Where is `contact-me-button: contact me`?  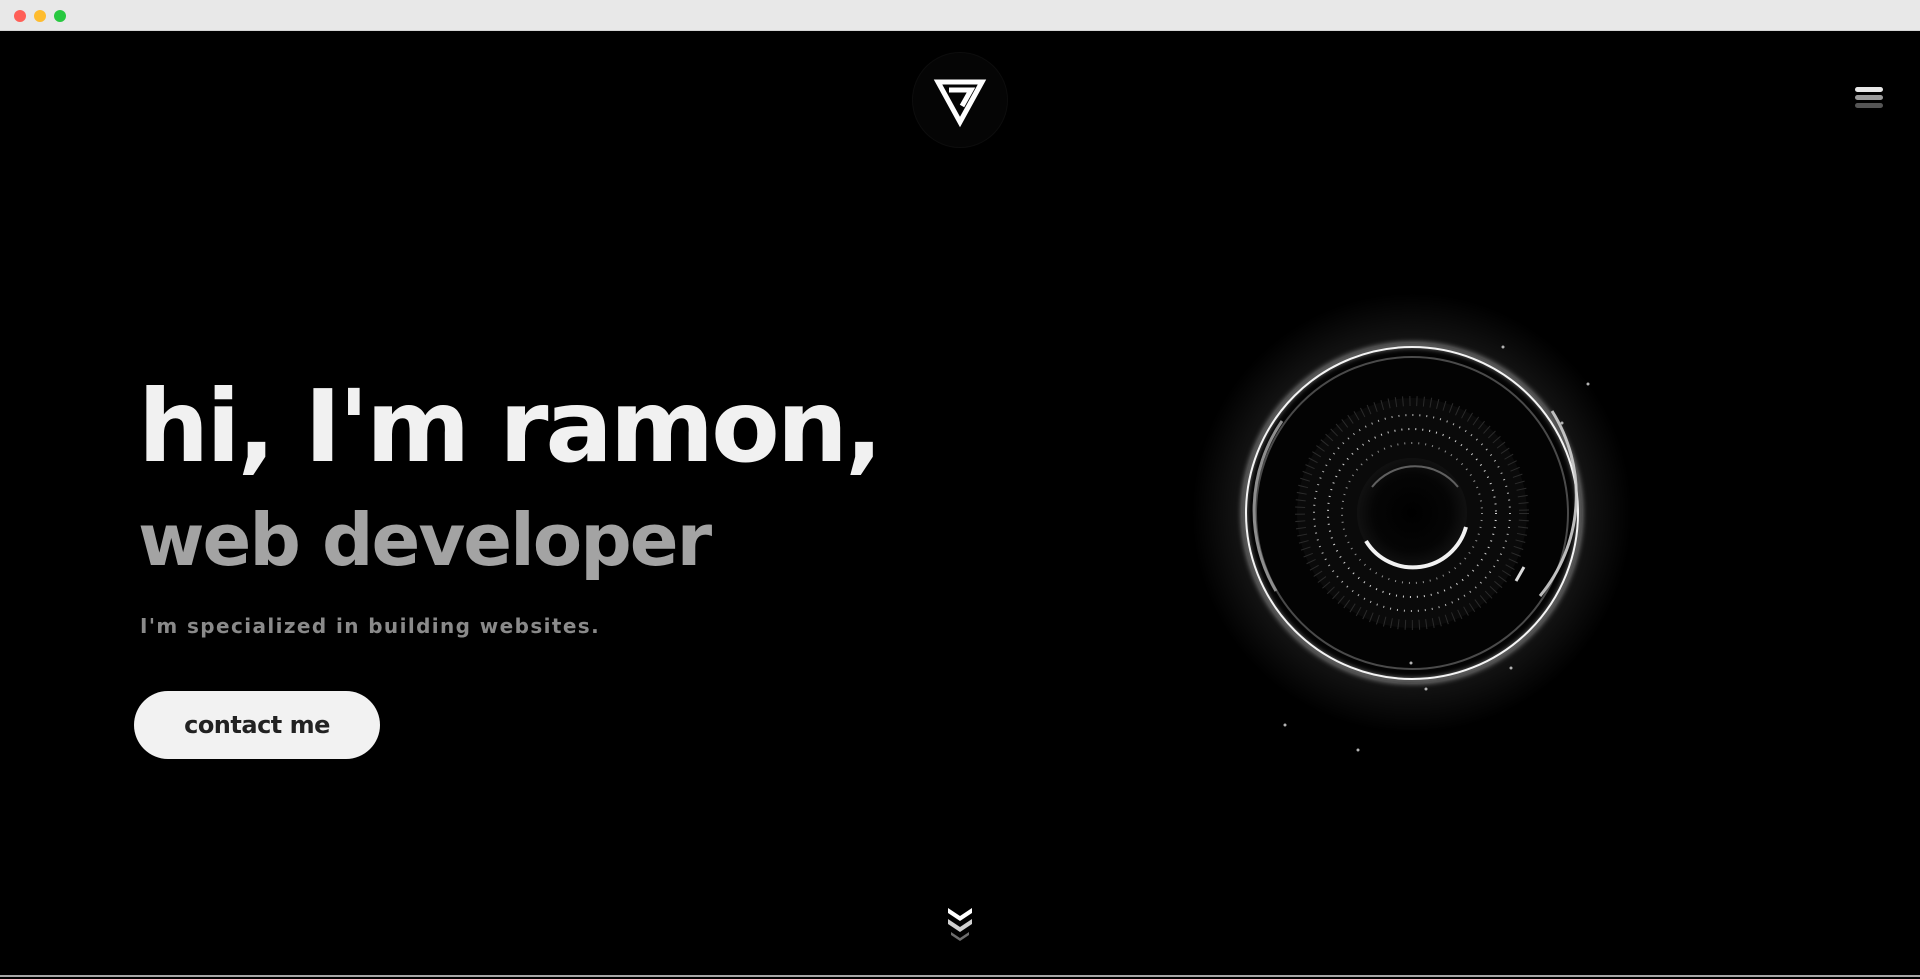
contact-me-button: contact me is located at coordinates (257, 725).